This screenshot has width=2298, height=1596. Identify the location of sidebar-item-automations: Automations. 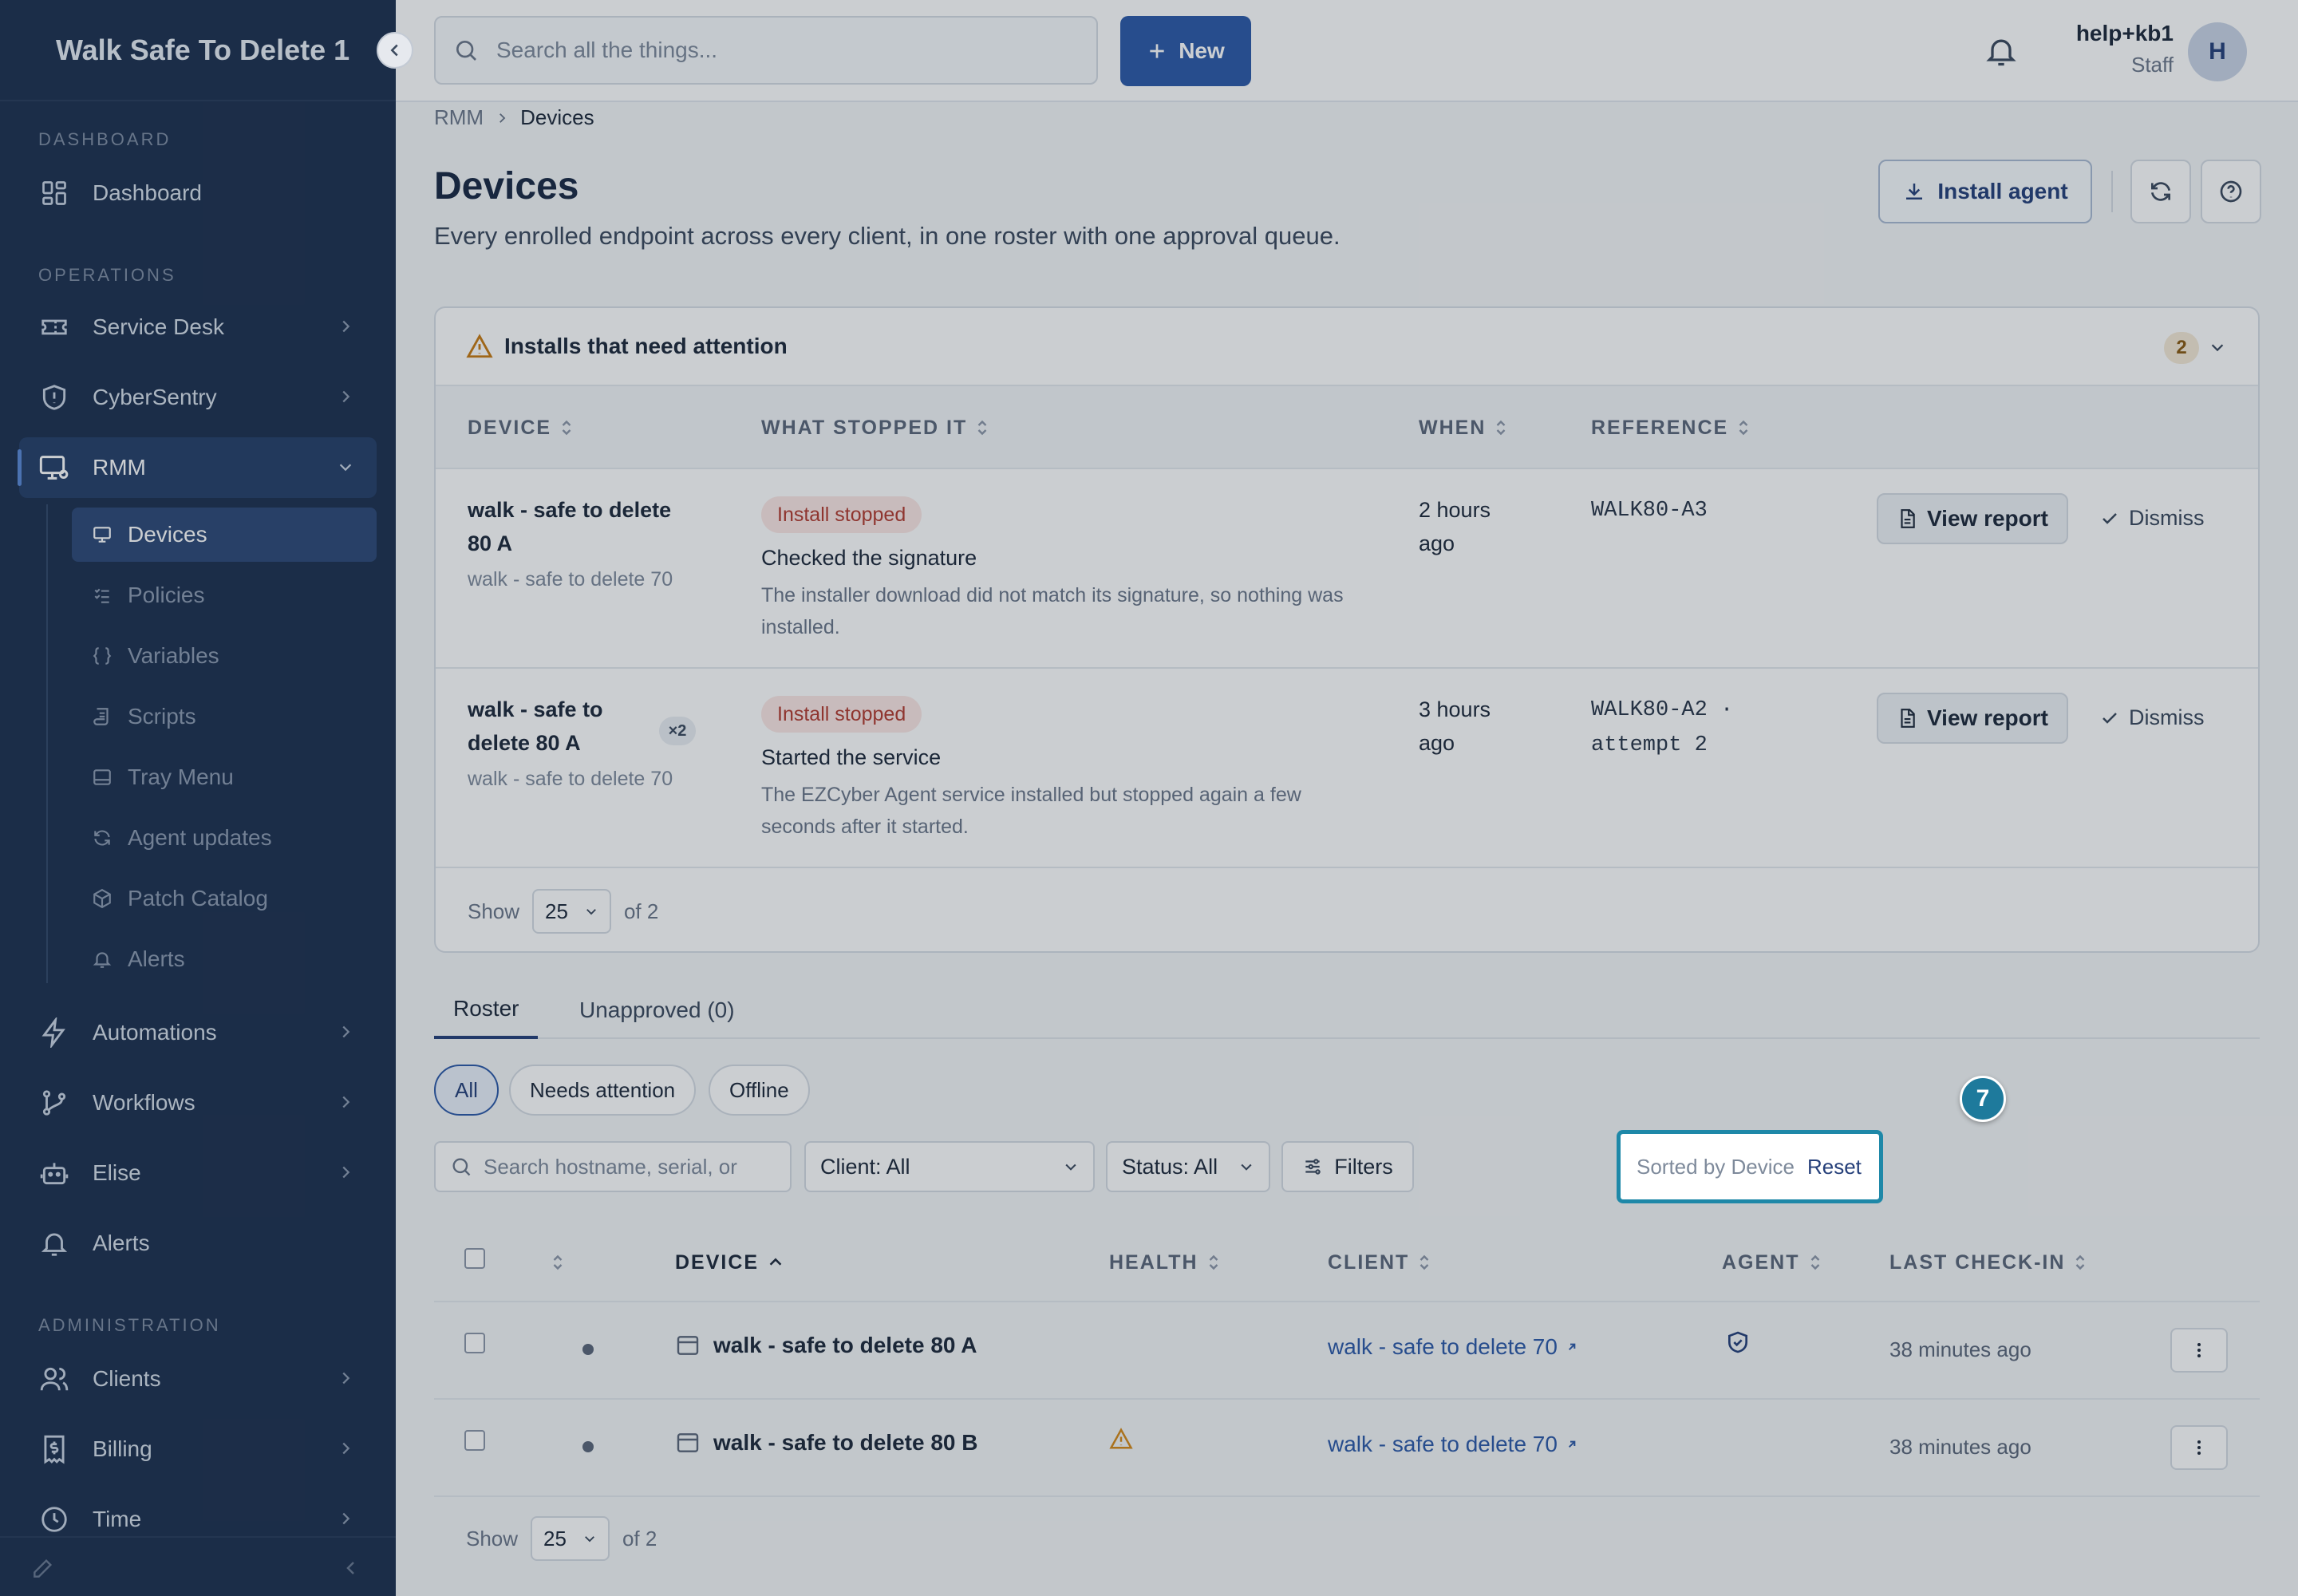
(198, 1032).